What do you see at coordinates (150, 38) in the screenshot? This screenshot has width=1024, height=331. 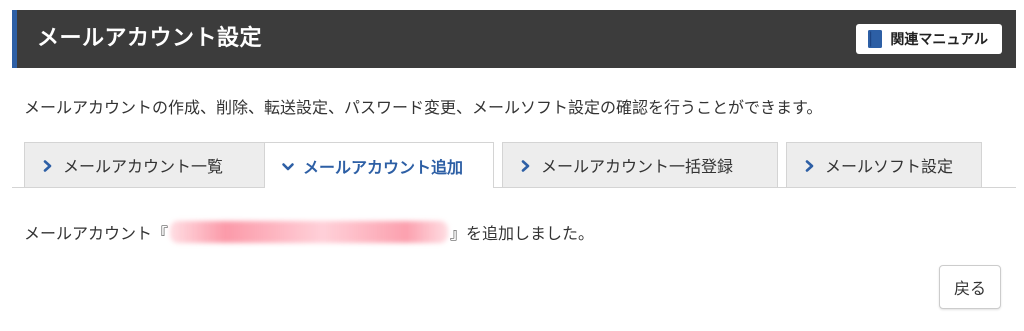 I see `page-title: メールアカウント設定` at bounding box center [150, 38].